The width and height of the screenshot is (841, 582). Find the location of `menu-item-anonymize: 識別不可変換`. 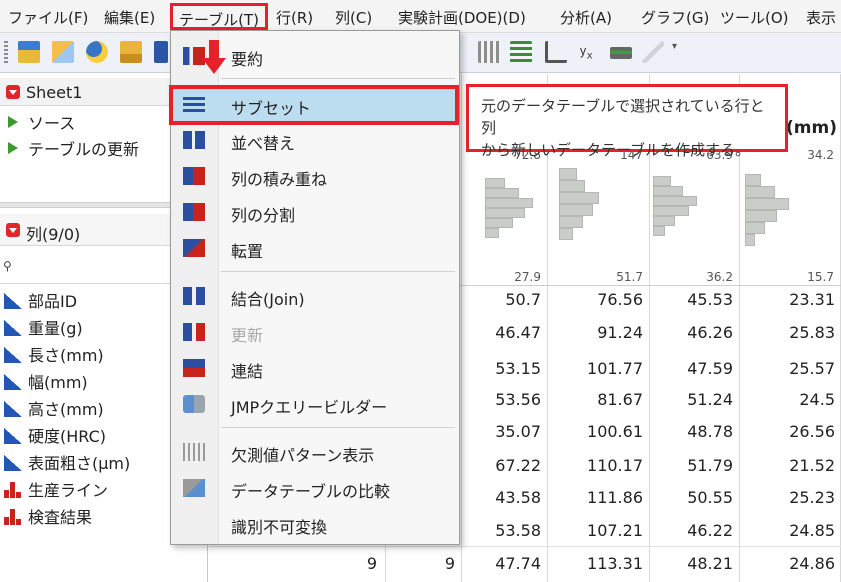

menu-item-anonymize: 識別不可変換 is located at coordinates (315, 524).